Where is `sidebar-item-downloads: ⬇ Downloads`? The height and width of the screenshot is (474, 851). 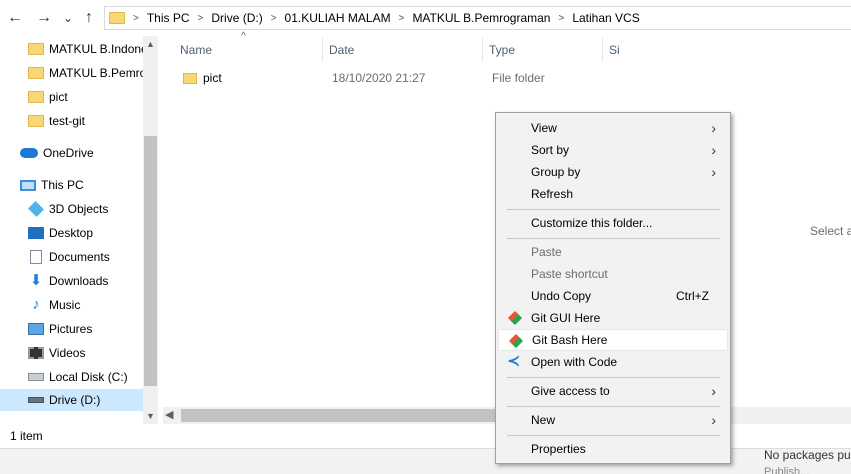 sidebar-item-downloads: ⬇ Downloads is located at coordinates (68, 281).